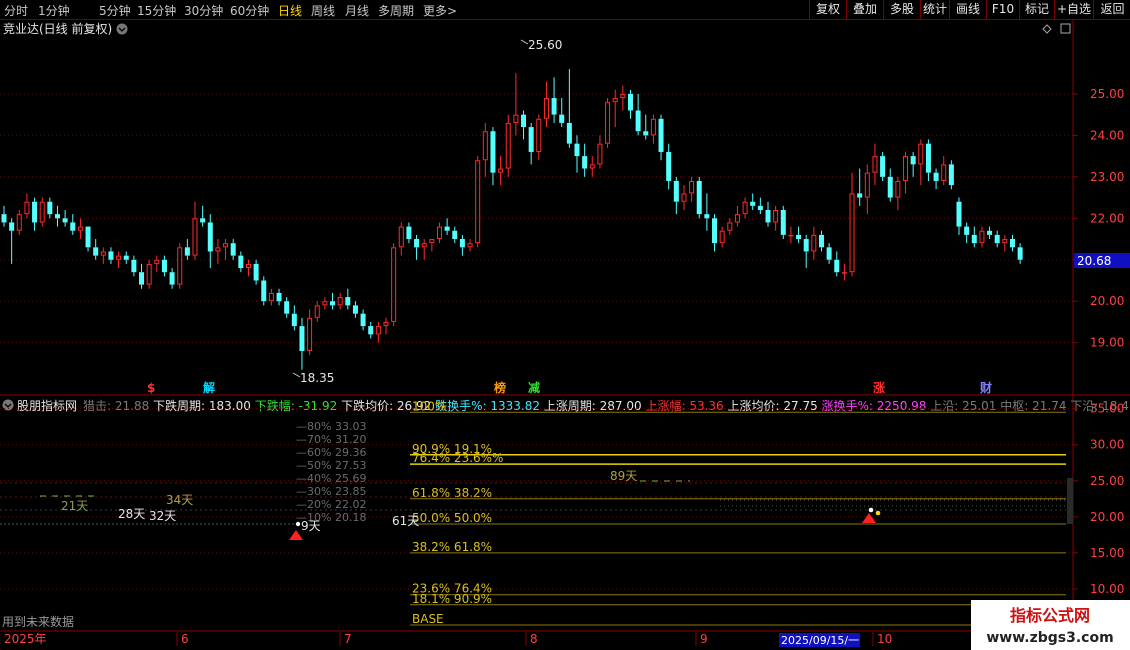  Describe the element at coordinates (1047, 29) in the screenshot. I see `diamond-icon` at that location.